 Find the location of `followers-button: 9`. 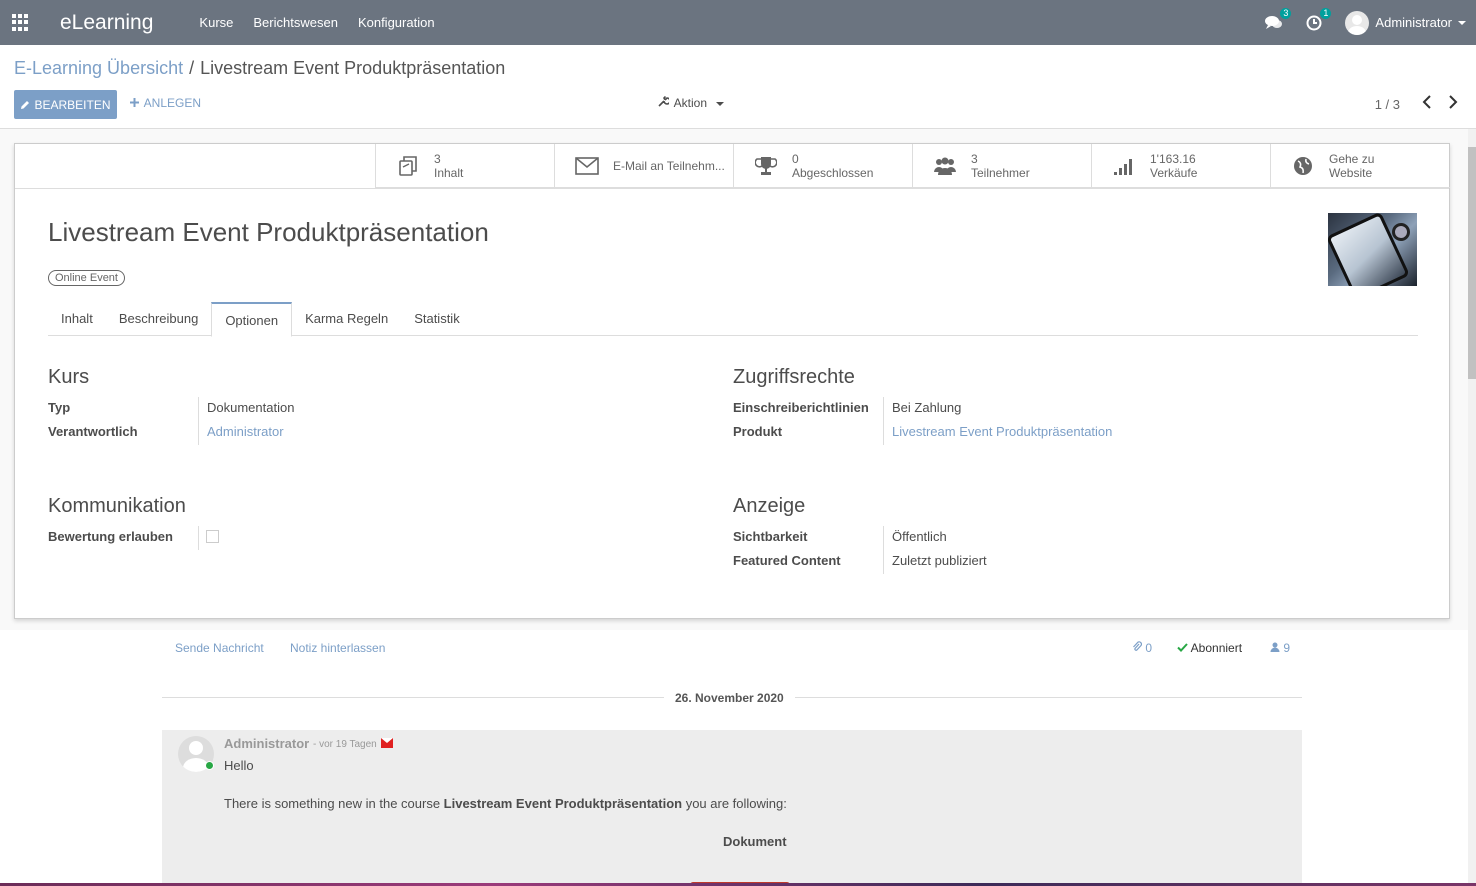

followers-button: 9 is located at coordinates (1280, 648).